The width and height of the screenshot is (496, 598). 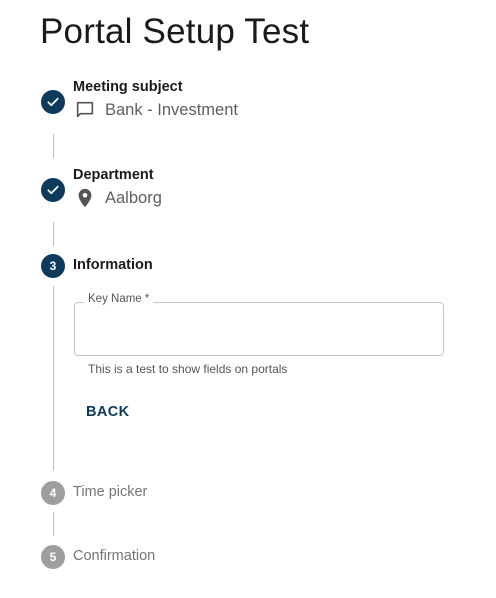 I want to click on location-pin-icon, so click(x=85, y=198).